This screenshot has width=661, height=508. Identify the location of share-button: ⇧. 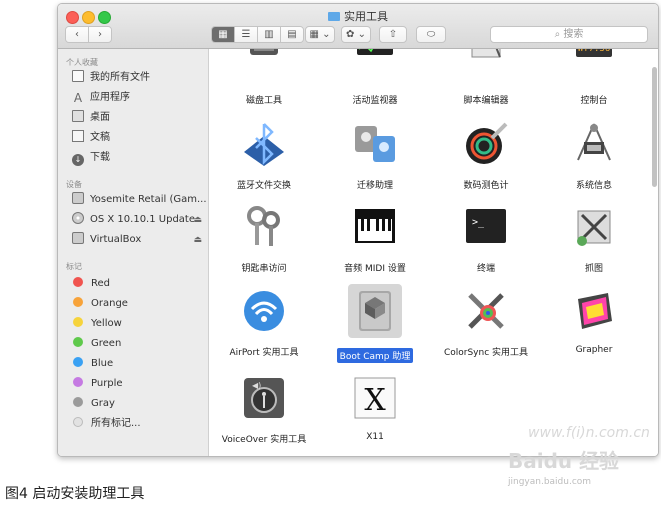
(393, 34).